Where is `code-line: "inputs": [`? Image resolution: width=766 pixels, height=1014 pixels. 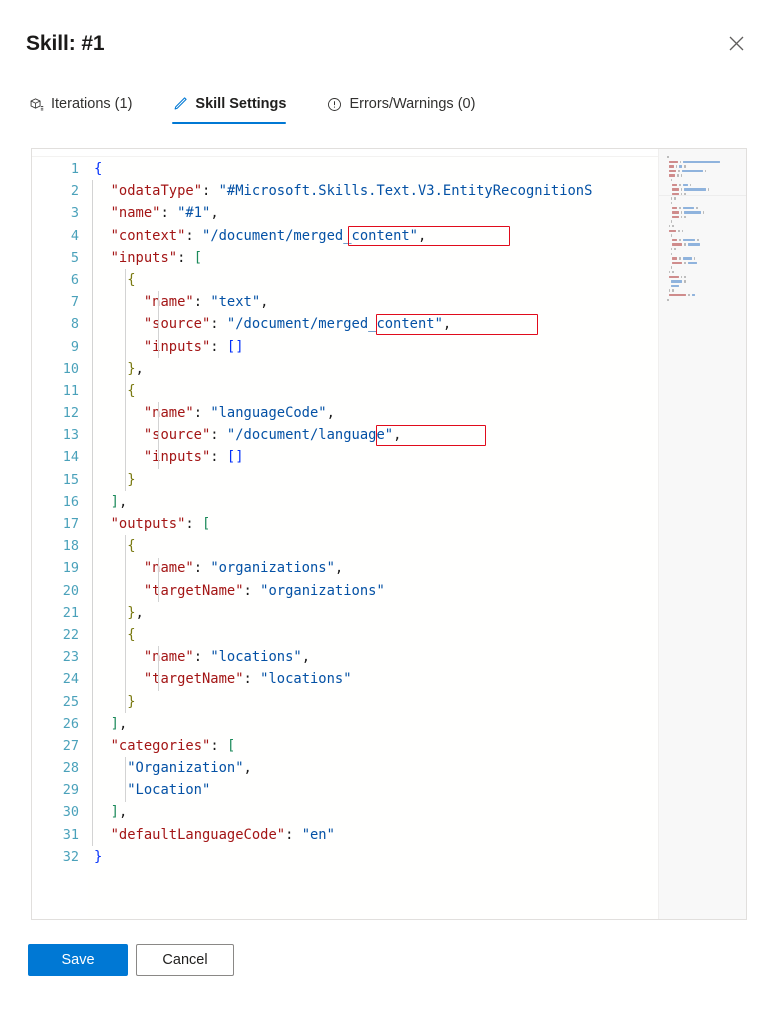 code-line: "inputs": [ is located at coordinates (376, 258).